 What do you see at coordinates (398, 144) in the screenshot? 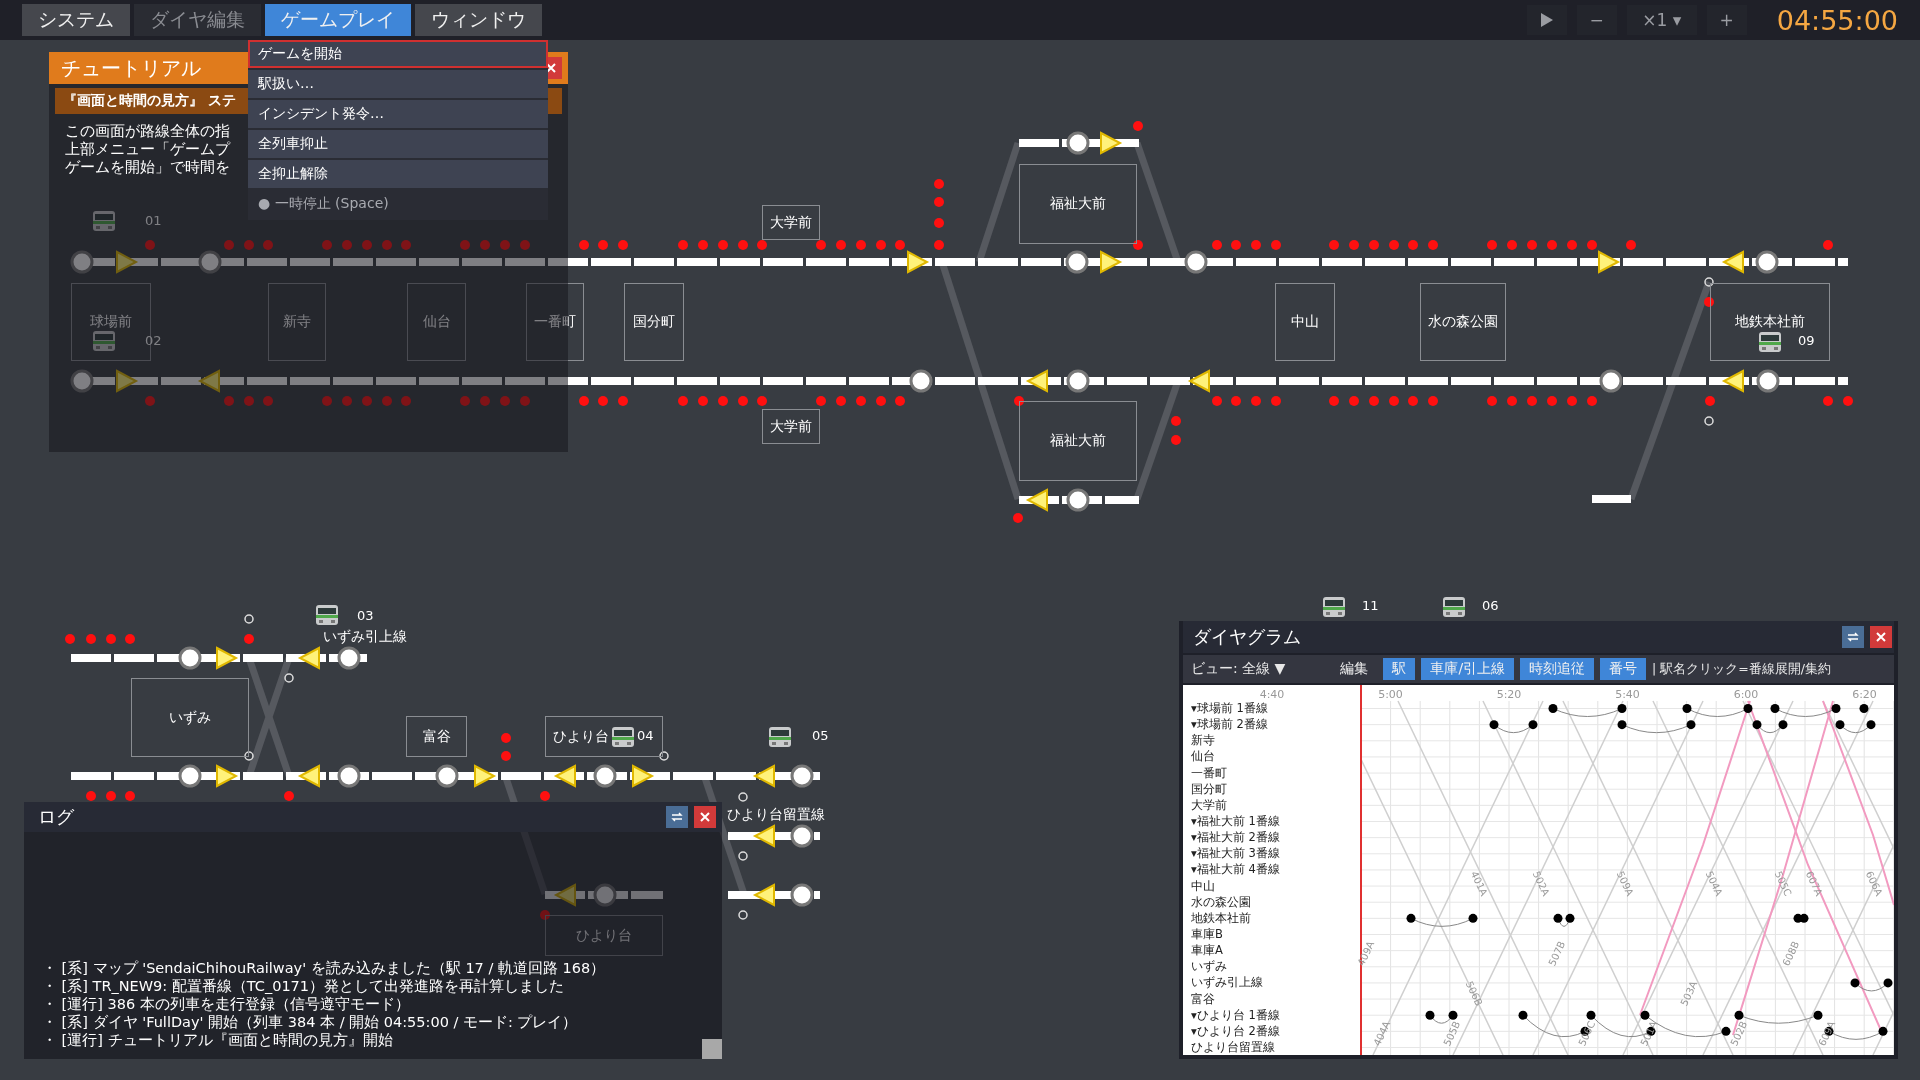
I see `menu-item: 全列車抑止` at bounding box center [398, 144].